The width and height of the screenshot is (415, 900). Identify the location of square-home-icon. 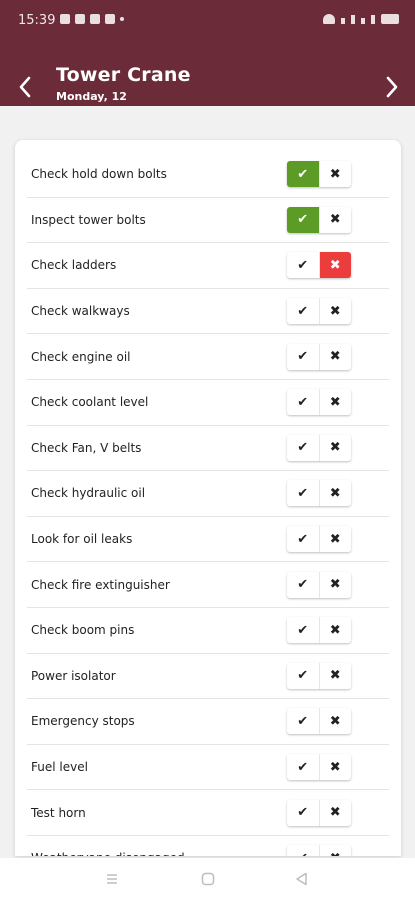
(208, 879).